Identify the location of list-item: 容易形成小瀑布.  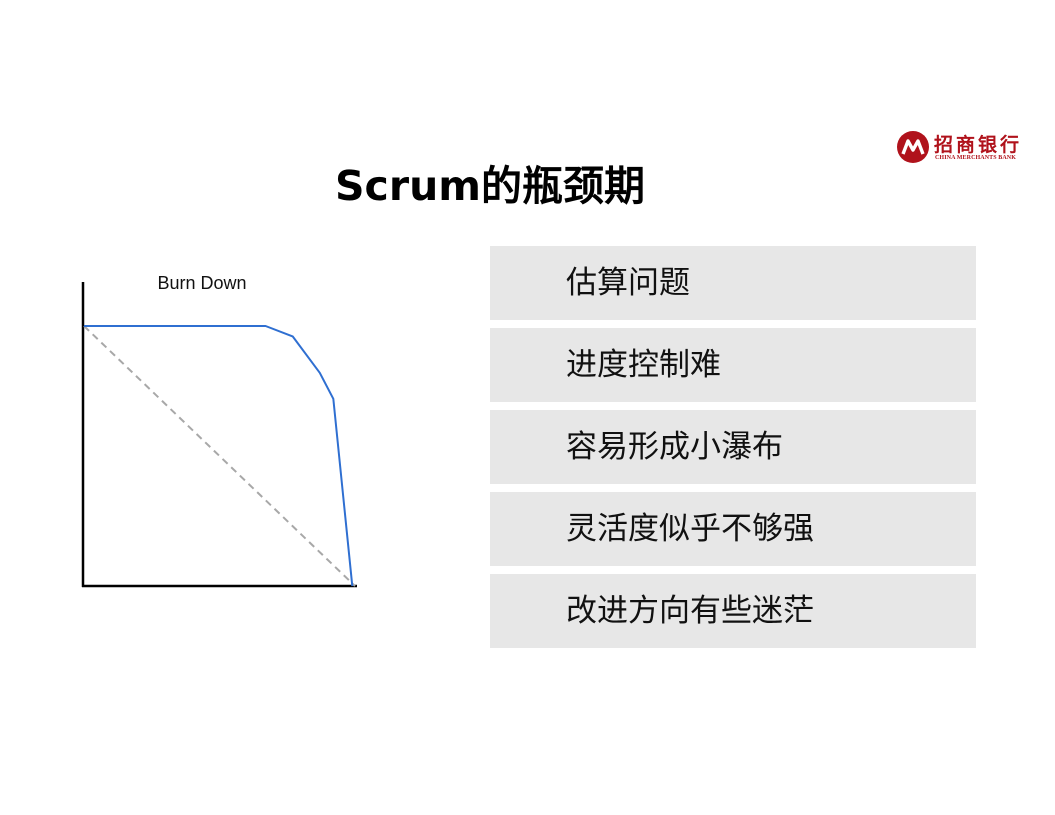
(733, 447).